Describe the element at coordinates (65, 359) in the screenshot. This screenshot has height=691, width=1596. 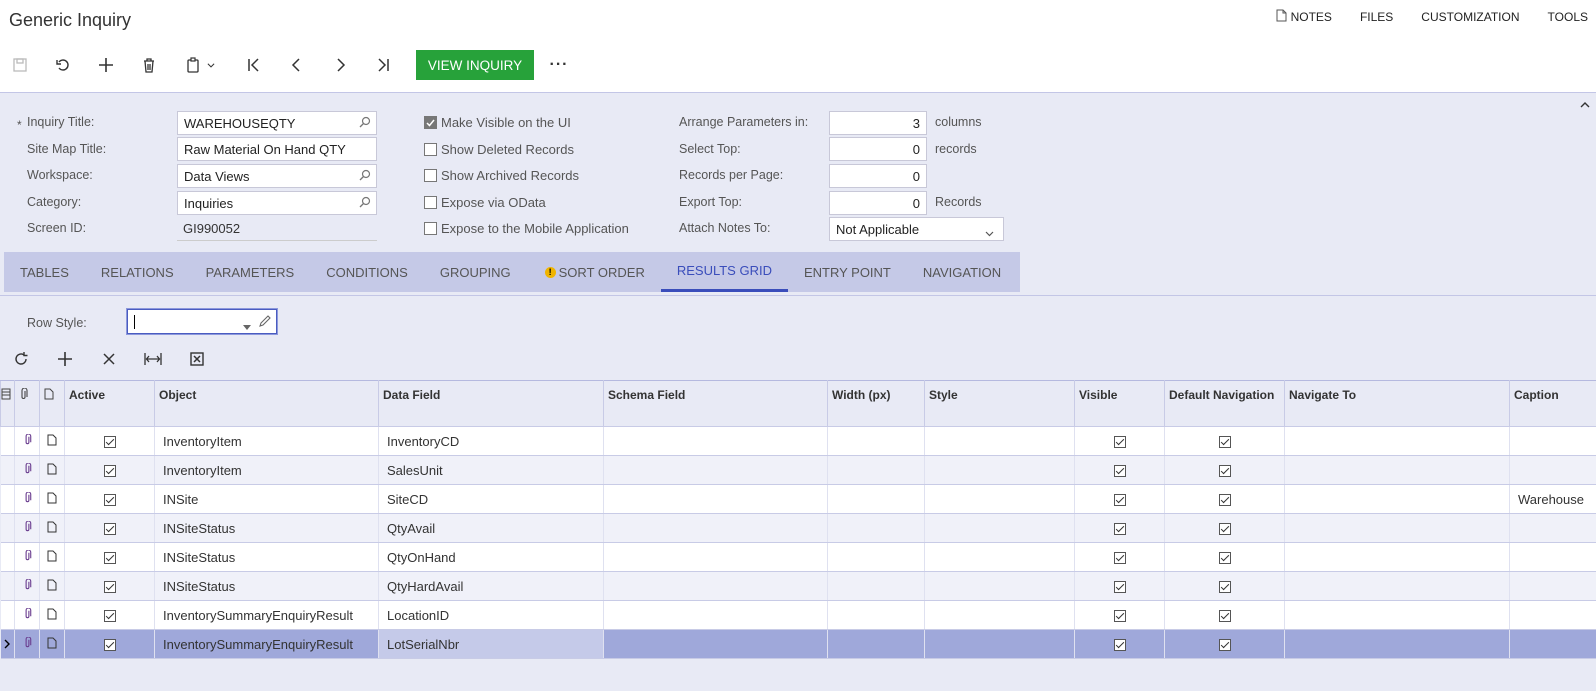
I see `add-row-button` at that location.